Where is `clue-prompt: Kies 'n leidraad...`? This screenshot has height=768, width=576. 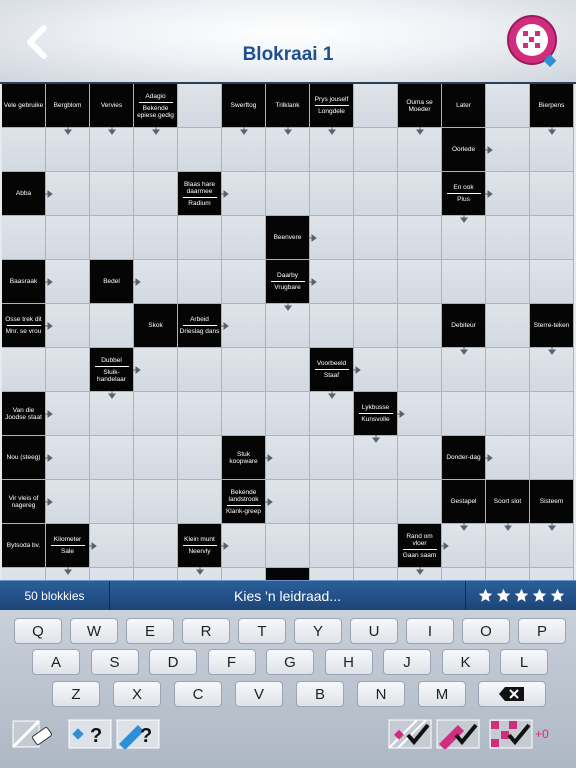 clue-prompt: Kies 'n leidraad... is located at coordinates (288, 595).